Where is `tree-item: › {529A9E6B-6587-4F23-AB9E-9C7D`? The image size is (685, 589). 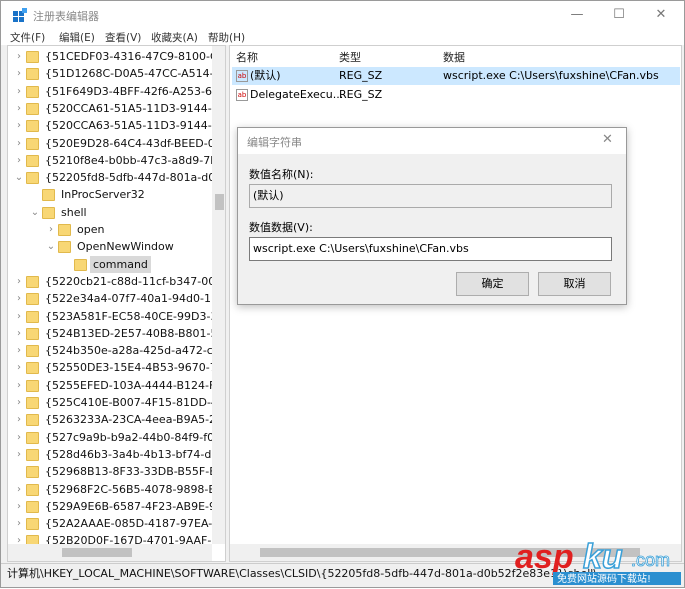 tree-item: › {529A9E6B-6587-4F23-AB9E-9C7D is located at coordinates (116, 506).